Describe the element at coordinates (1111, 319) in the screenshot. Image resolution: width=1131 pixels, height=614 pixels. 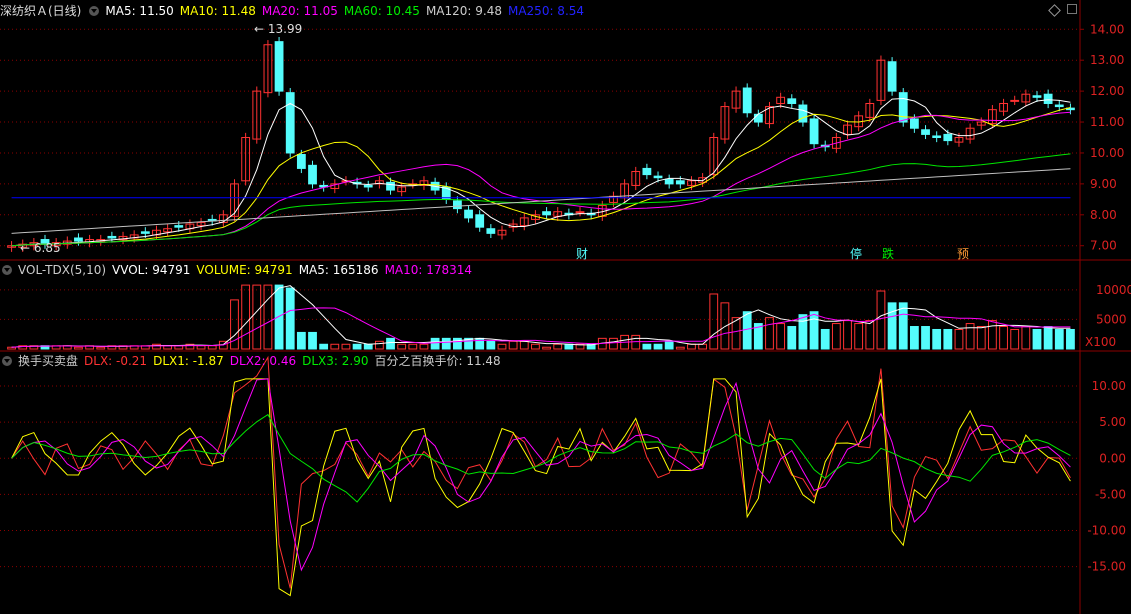
I see `vol-tick-label: 5000` at that location.